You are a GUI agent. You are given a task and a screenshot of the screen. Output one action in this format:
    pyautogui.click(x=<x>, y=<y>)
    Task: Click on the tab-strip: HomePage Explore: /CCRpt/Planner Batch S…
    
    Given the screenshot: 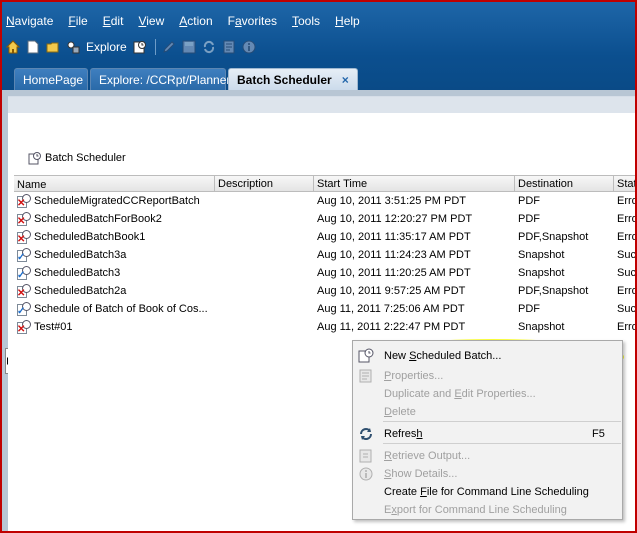 What is the action you would take?
    pyautogui.click(x=318, y=80)
    